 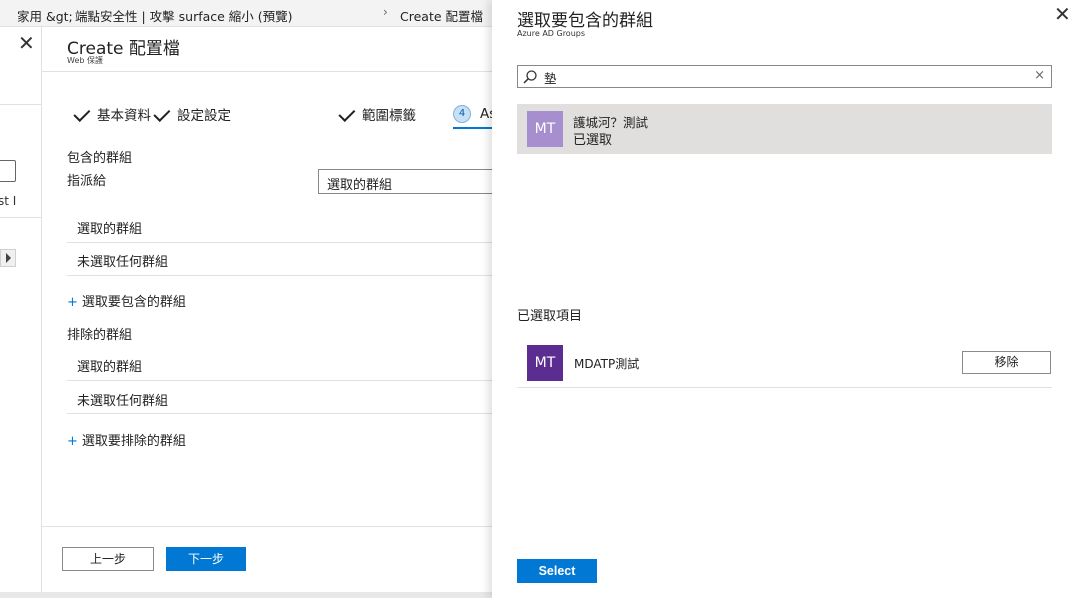 What do you see at coordinates (184, 15) in the screenshot?
I see `breadcrumb-security: 端點安全性 | 攻擊 surface 縮小 (預覽)` at bounding box center [184, 15].